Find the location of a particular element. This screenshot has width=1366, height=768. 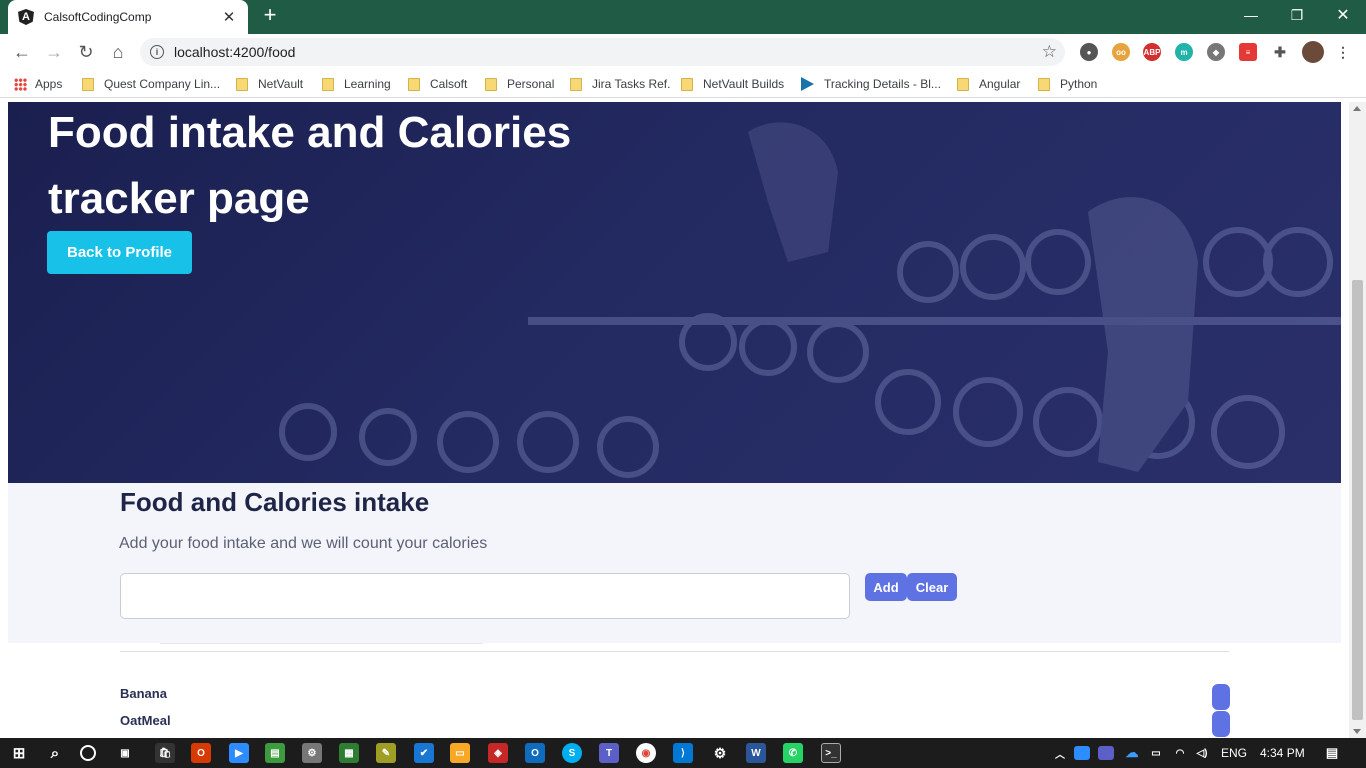

url-text: localhost:4200/food is located at coordinates (234, 52).